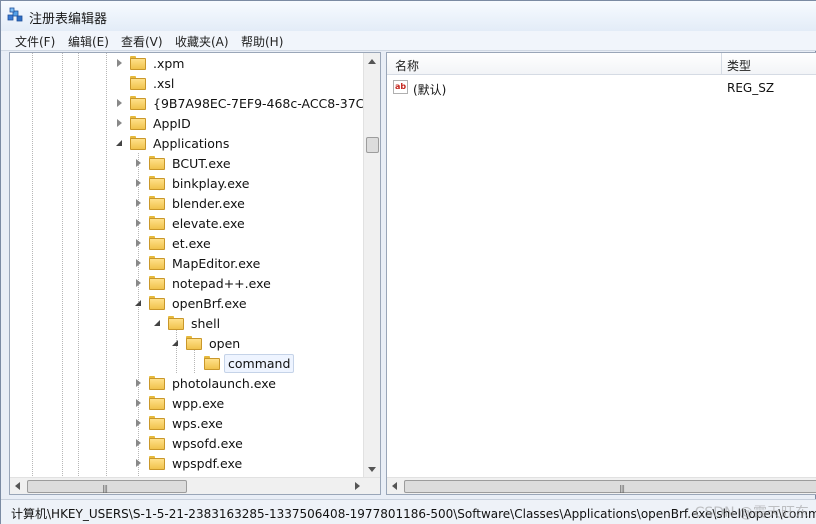 Image resolution: width=816 pixels, height=524 pixels. Describe the element at coordinates (206, 343) in the screenshot. I see `tree-item: open` at that location.